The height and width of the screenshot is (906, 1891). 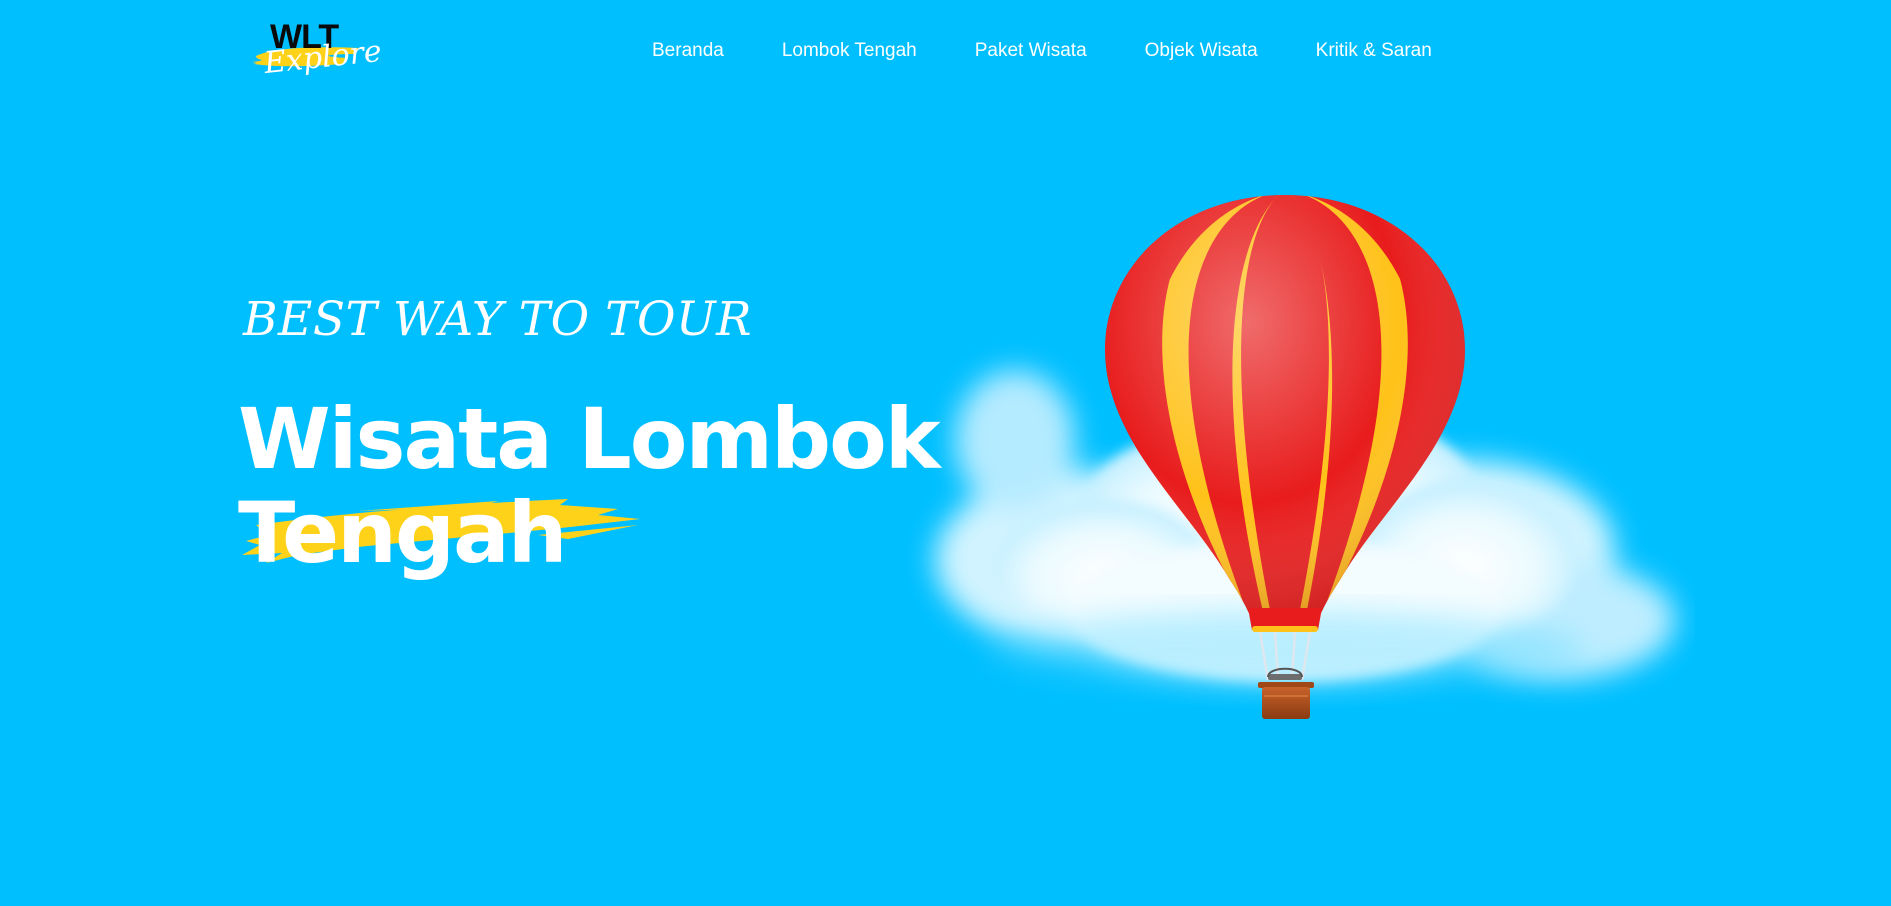 I want to click on nav-link-beranda: Beranda, so click(x=688, y=51).